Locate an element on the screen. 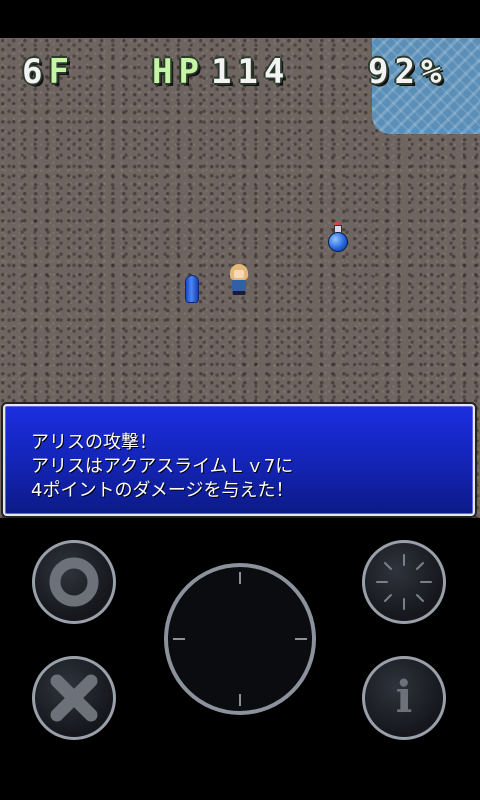 This screenshot has height=800, width=480. hp-indicator: HP 114 is located at coordinates (221, 72).